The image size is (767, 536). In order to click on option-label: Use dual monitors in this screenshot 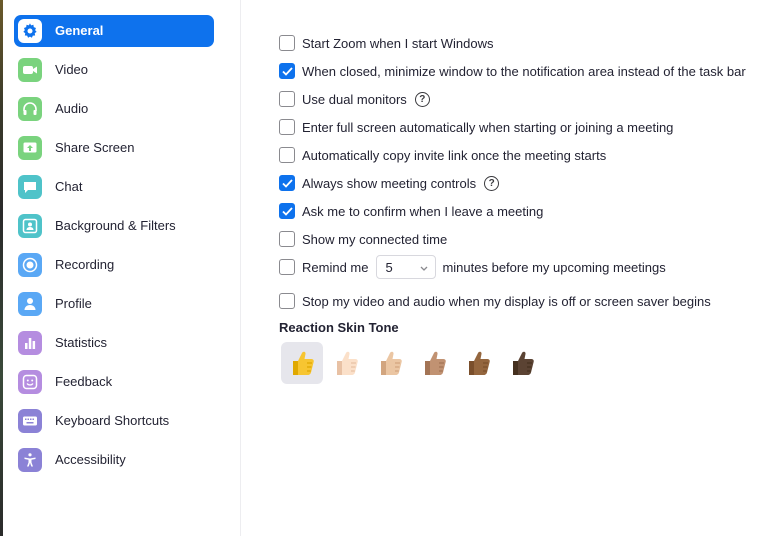, I will do `click(354, 99)`.